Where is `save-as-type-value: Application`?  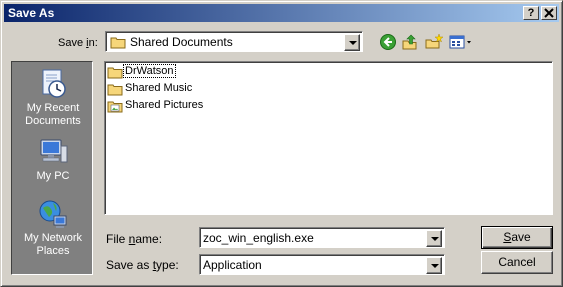
save-as-type-value: Application is located at coordinates (232, 265).